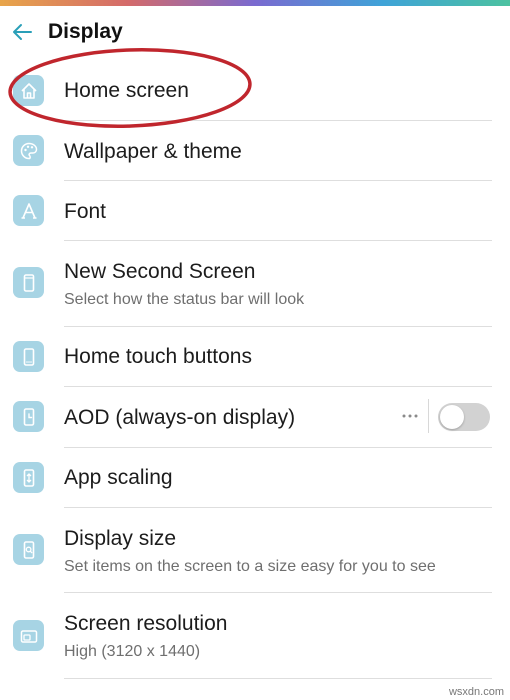 The image size is (510, 700). Describe the element at coordinates (180, 417) in the screenshot. I see `item-label: AOD (always-on display)` at that location.